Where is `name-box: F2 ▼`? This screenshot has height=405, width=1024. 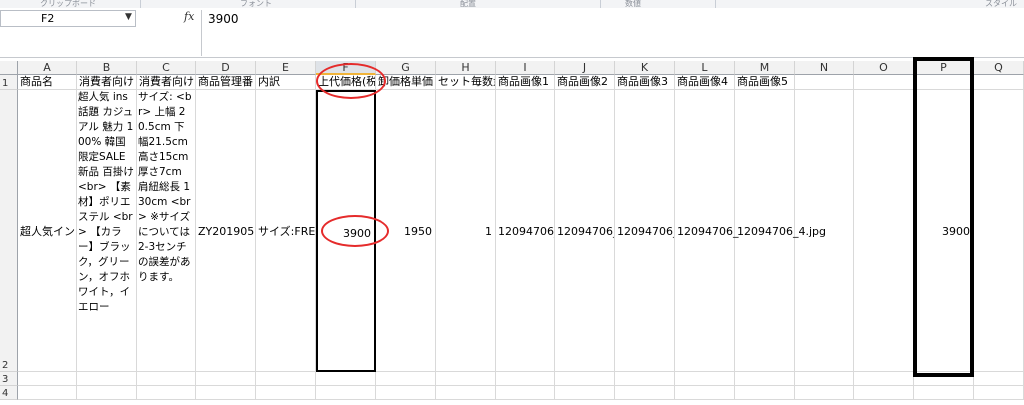
name-box: F2 ▼ is located at coordinates (68, 18).